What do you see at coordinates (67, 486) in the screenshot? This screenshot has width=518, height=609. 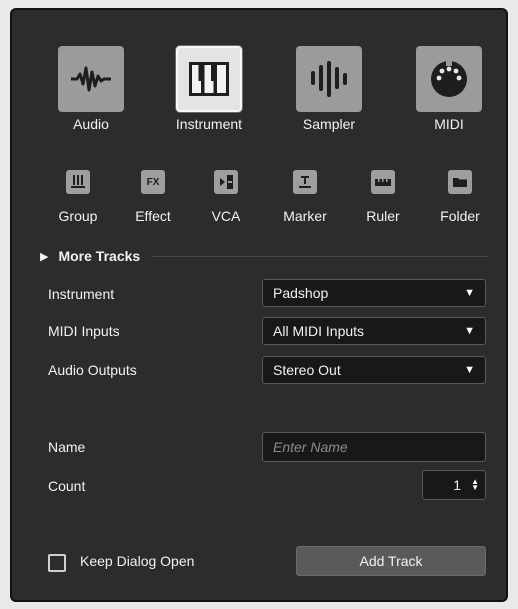 I see `count-label: Count` at bounding box center [67, 486].